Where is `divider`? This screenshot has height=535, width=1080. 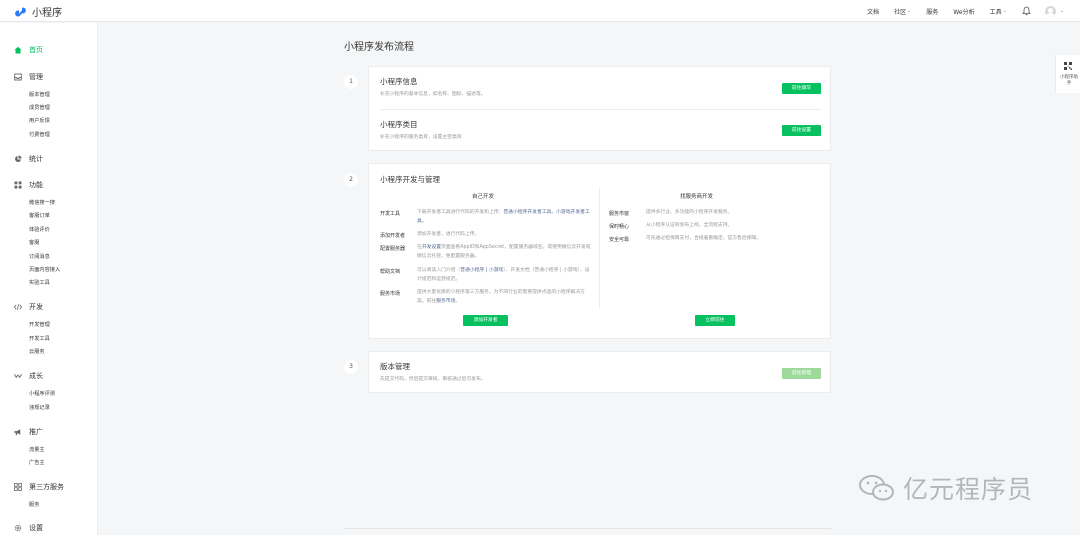 divider is located at coordinates (600, 109).